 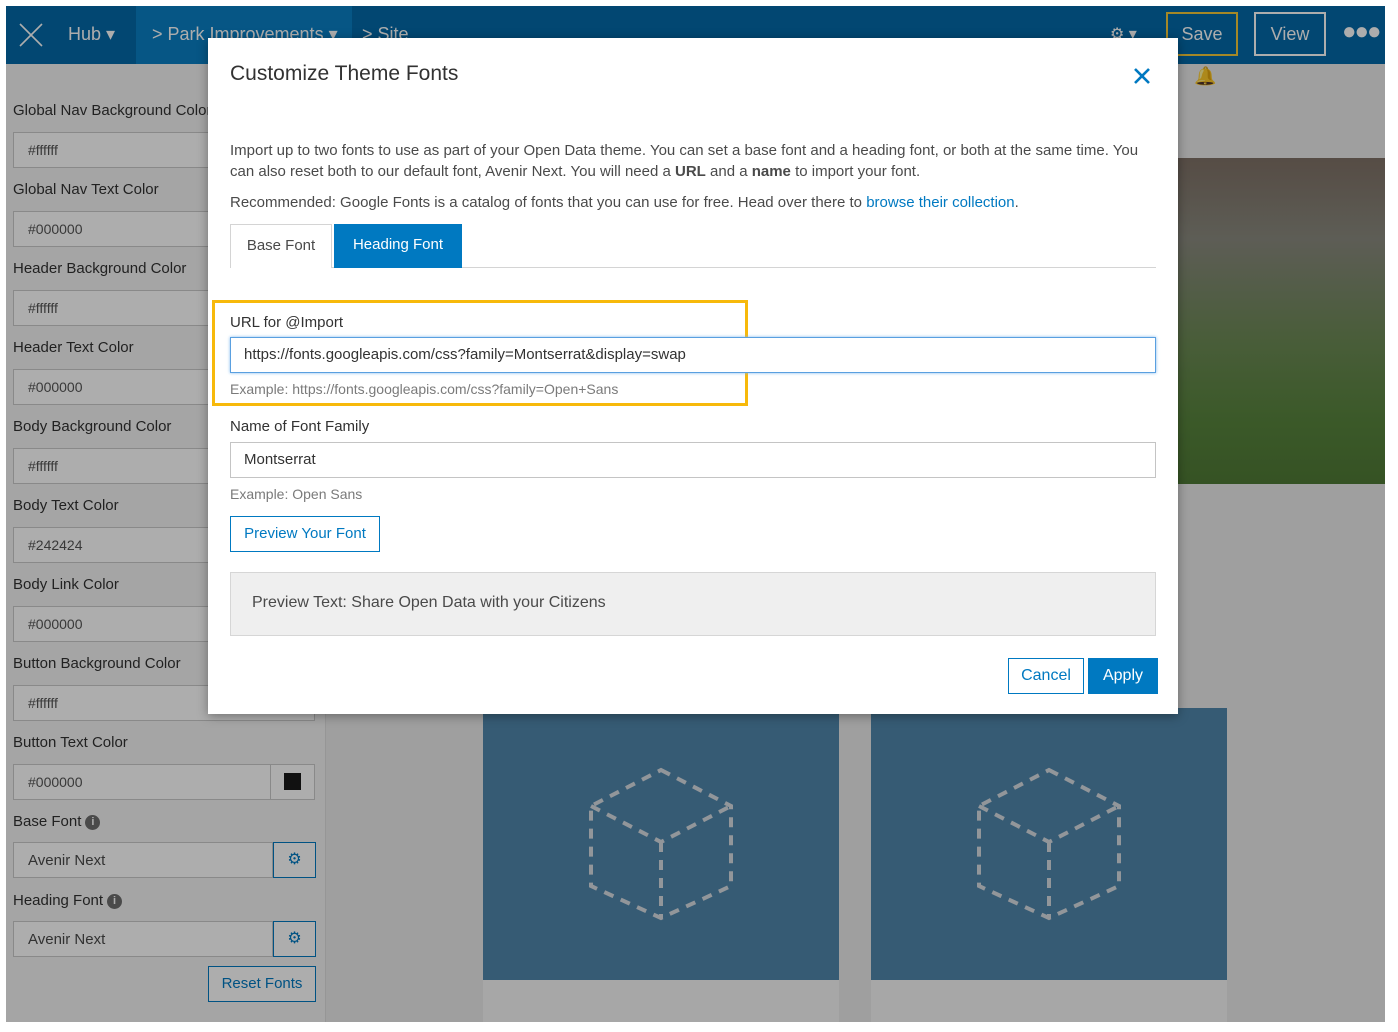 What do you see at coordinates (855, 171) in the screenshot?
I see `intro-text: to import your font.` at bounding box center [855, 171].